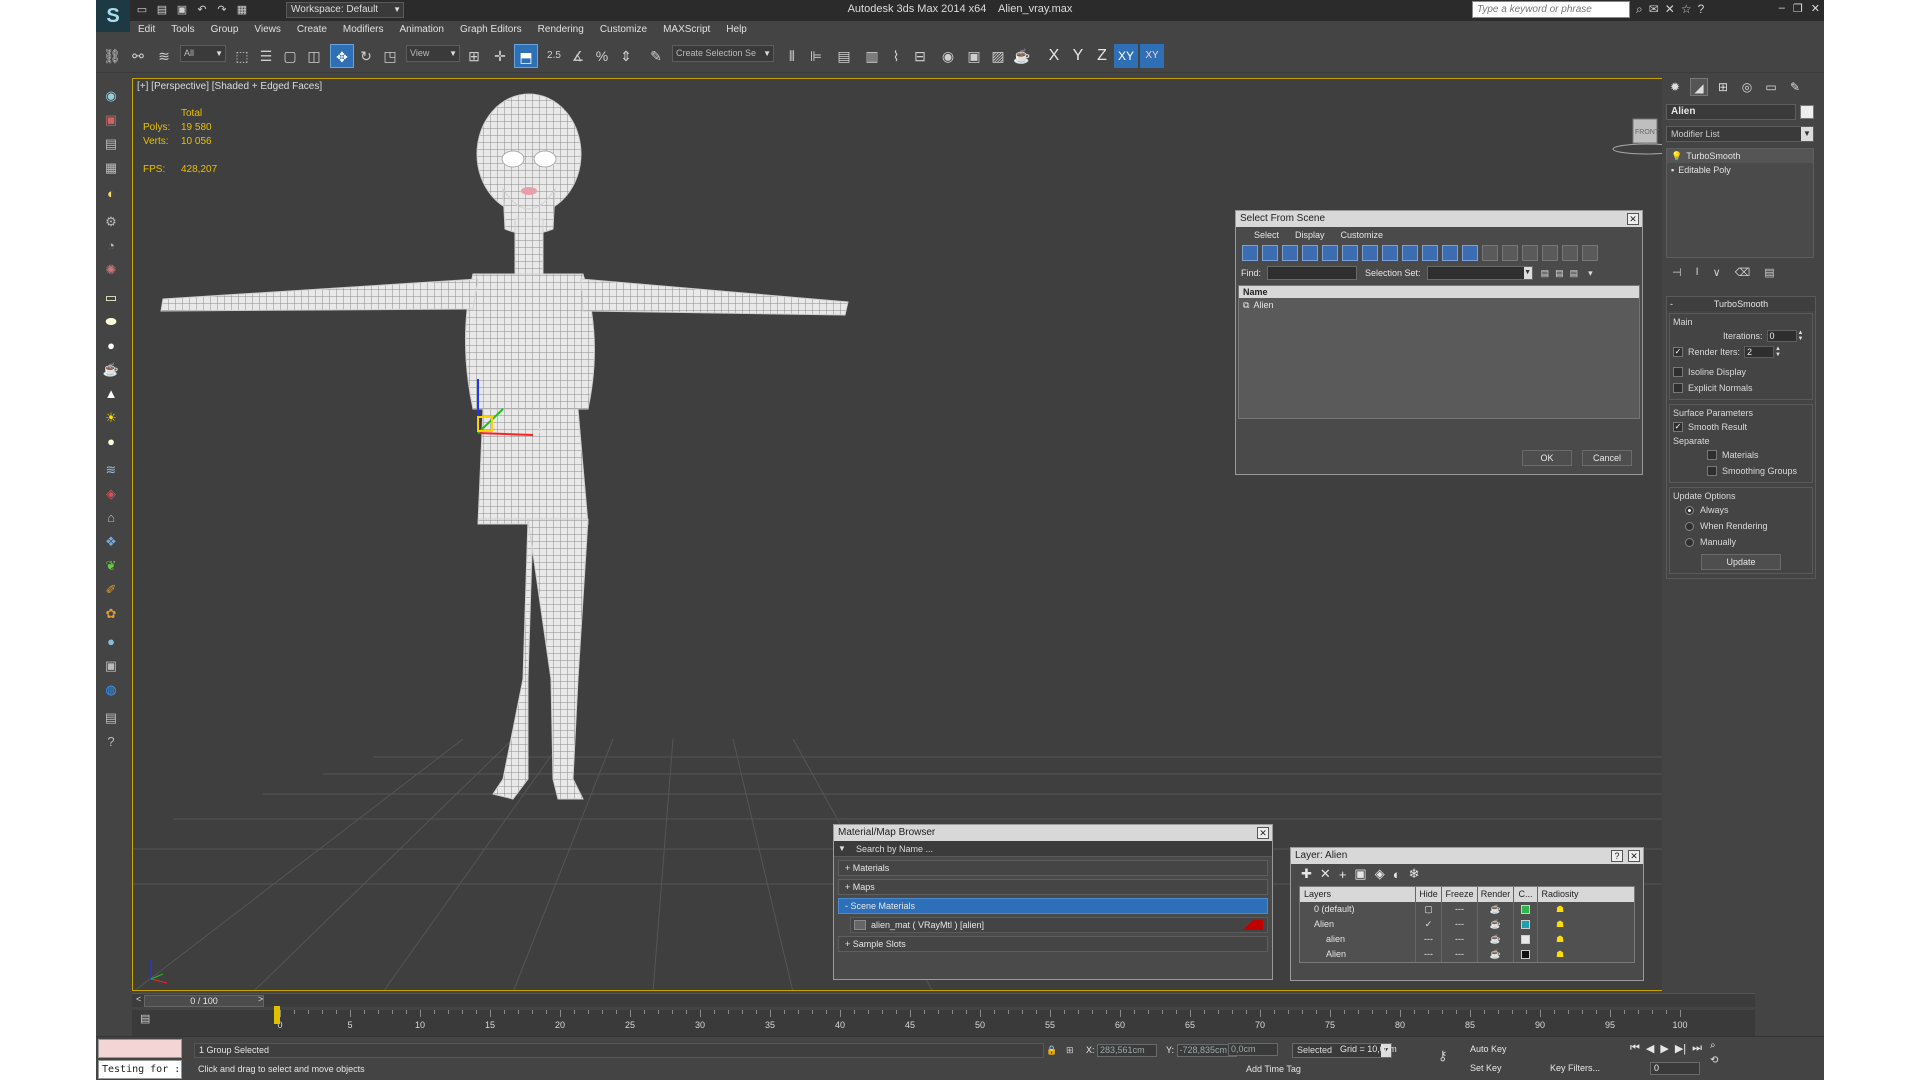  I want to click on teapot-icon: ◉, so click(111, 96).